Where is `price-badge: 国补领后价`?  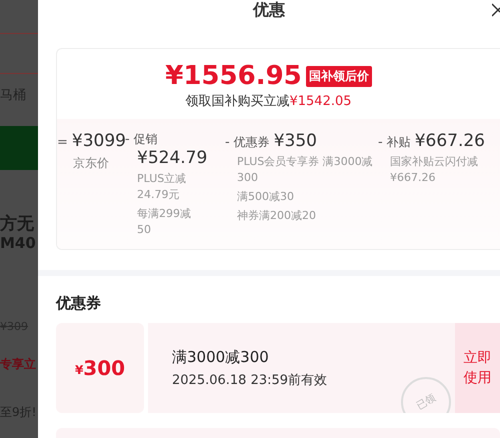
price-badge: 国补领后价 is located at coordinates (339, 76).